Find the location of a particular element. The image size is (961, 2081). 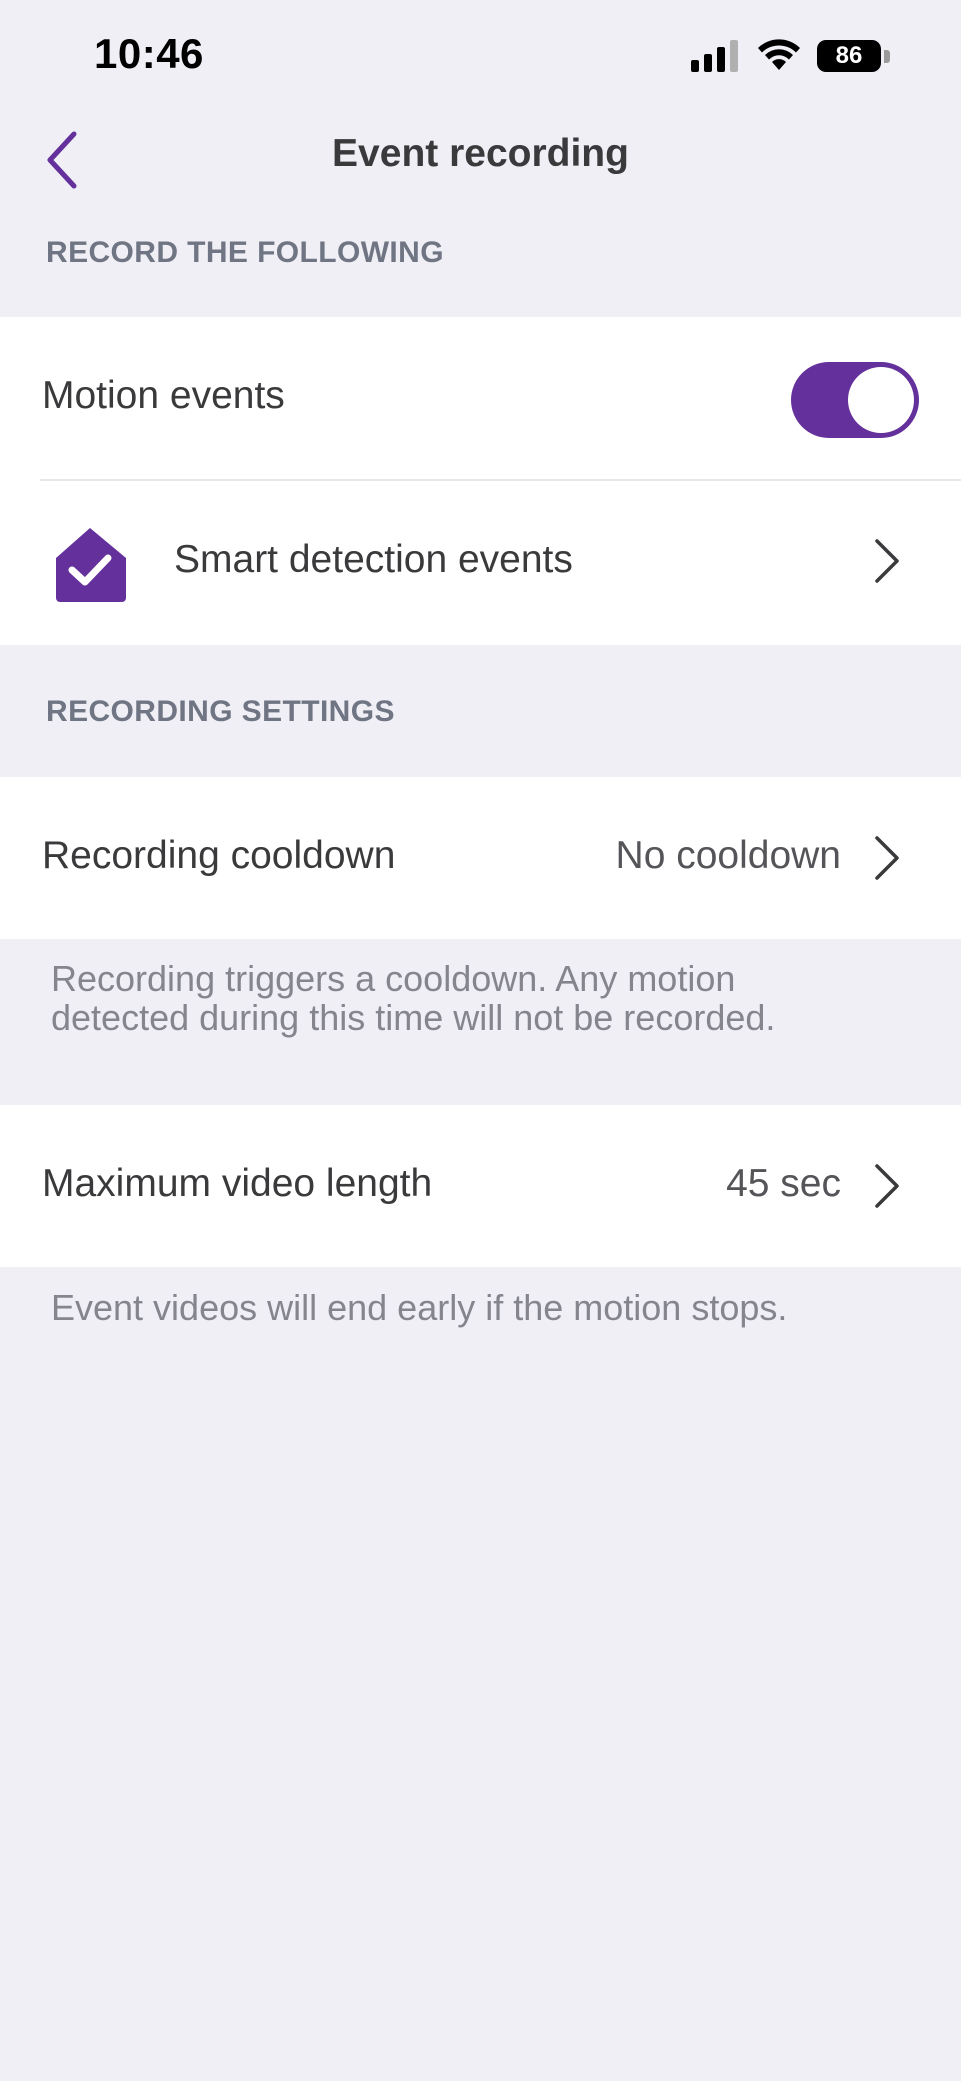

cellular-signal-icon is located at coordinates (714, 56).